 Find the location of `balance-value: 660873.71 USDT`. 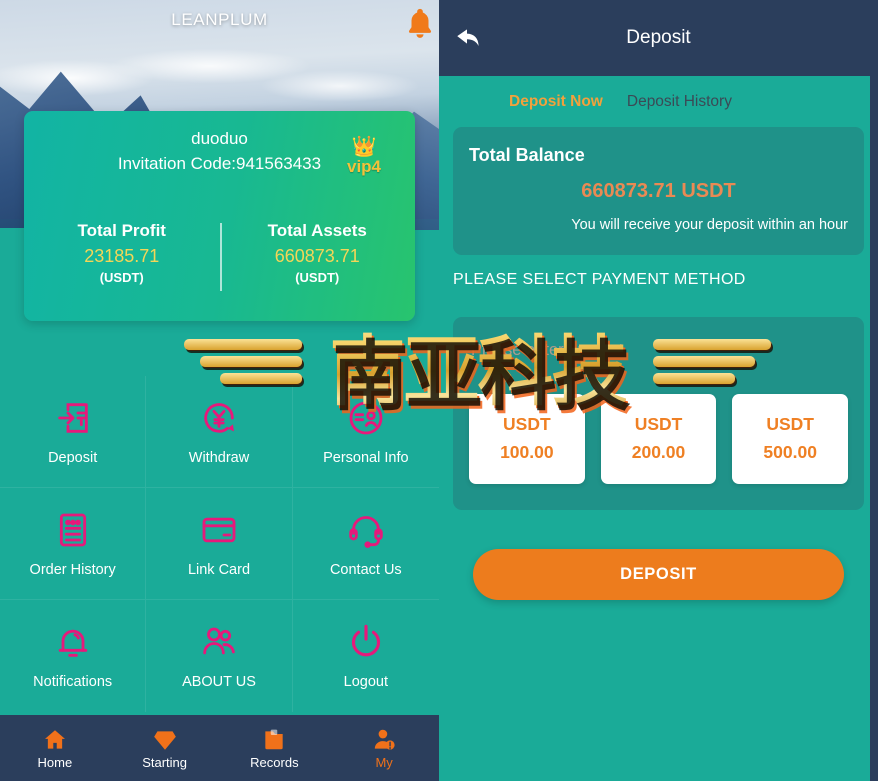

balance-value: 660873.71 USDT is located at coordinates (658, 191).